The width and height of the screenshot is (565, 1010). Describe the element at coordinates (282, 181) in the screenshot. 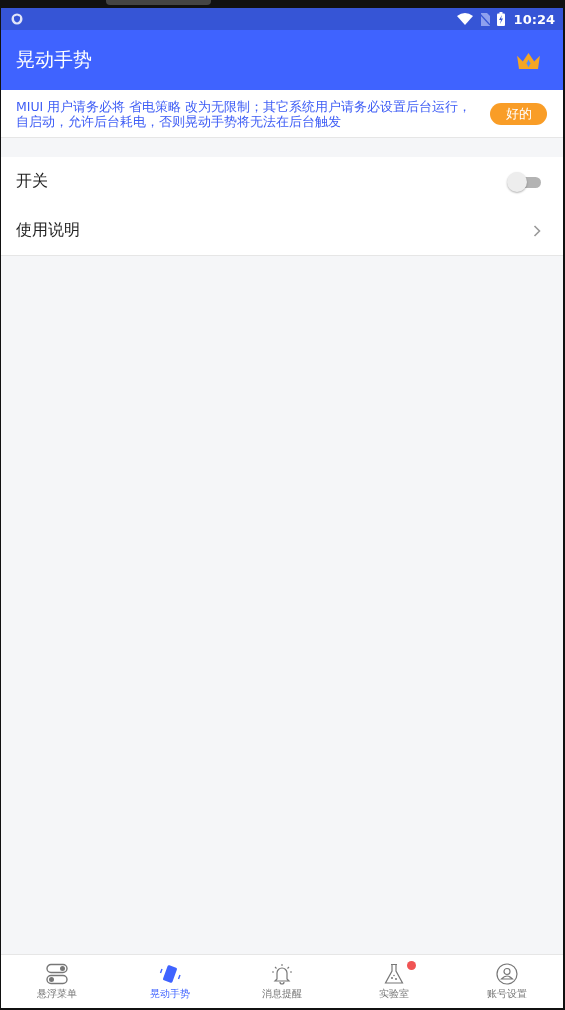

I see `settings-row: 开关` at that location.